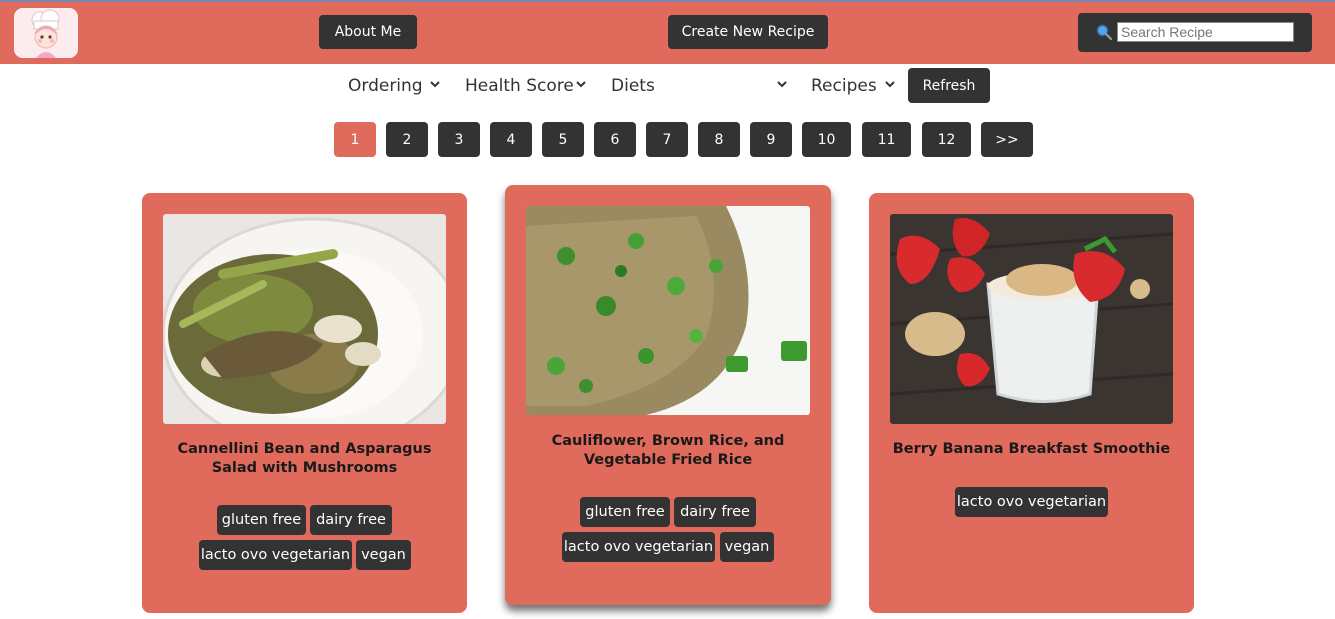 The width and height of the screenshot is (1335, 619). I want to click on page-button-1: 1, so click(355, 139).